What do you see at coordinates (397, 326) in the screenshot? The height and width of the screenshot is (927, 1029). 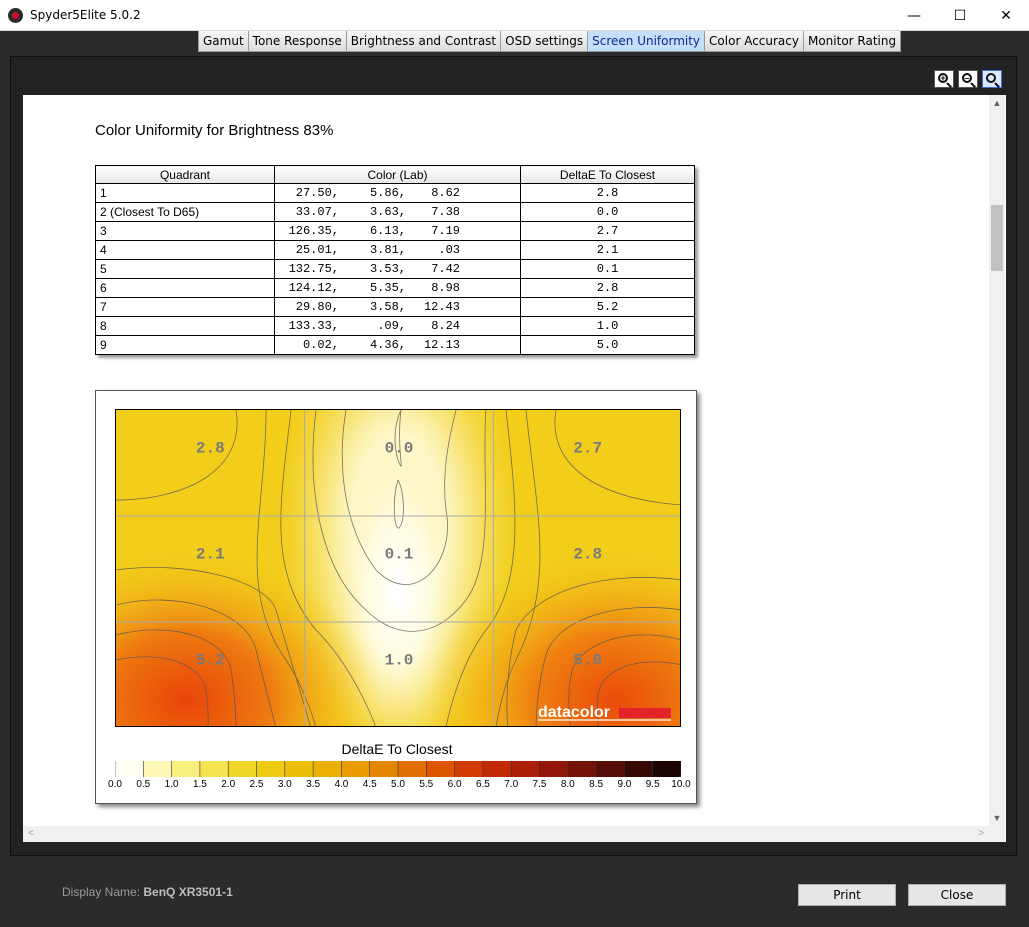 I see `color-lab-cell: 133.33, .09, 8.24` at bounding box center [397, 326].